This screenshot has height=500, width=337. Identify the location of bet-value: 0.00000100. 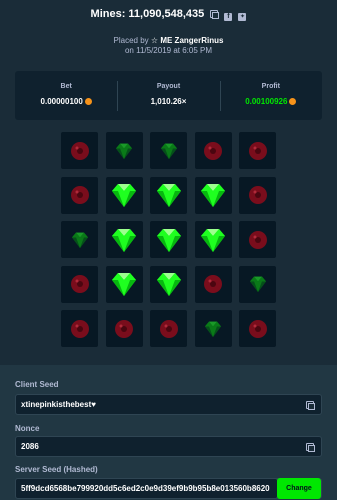
(61, 101).